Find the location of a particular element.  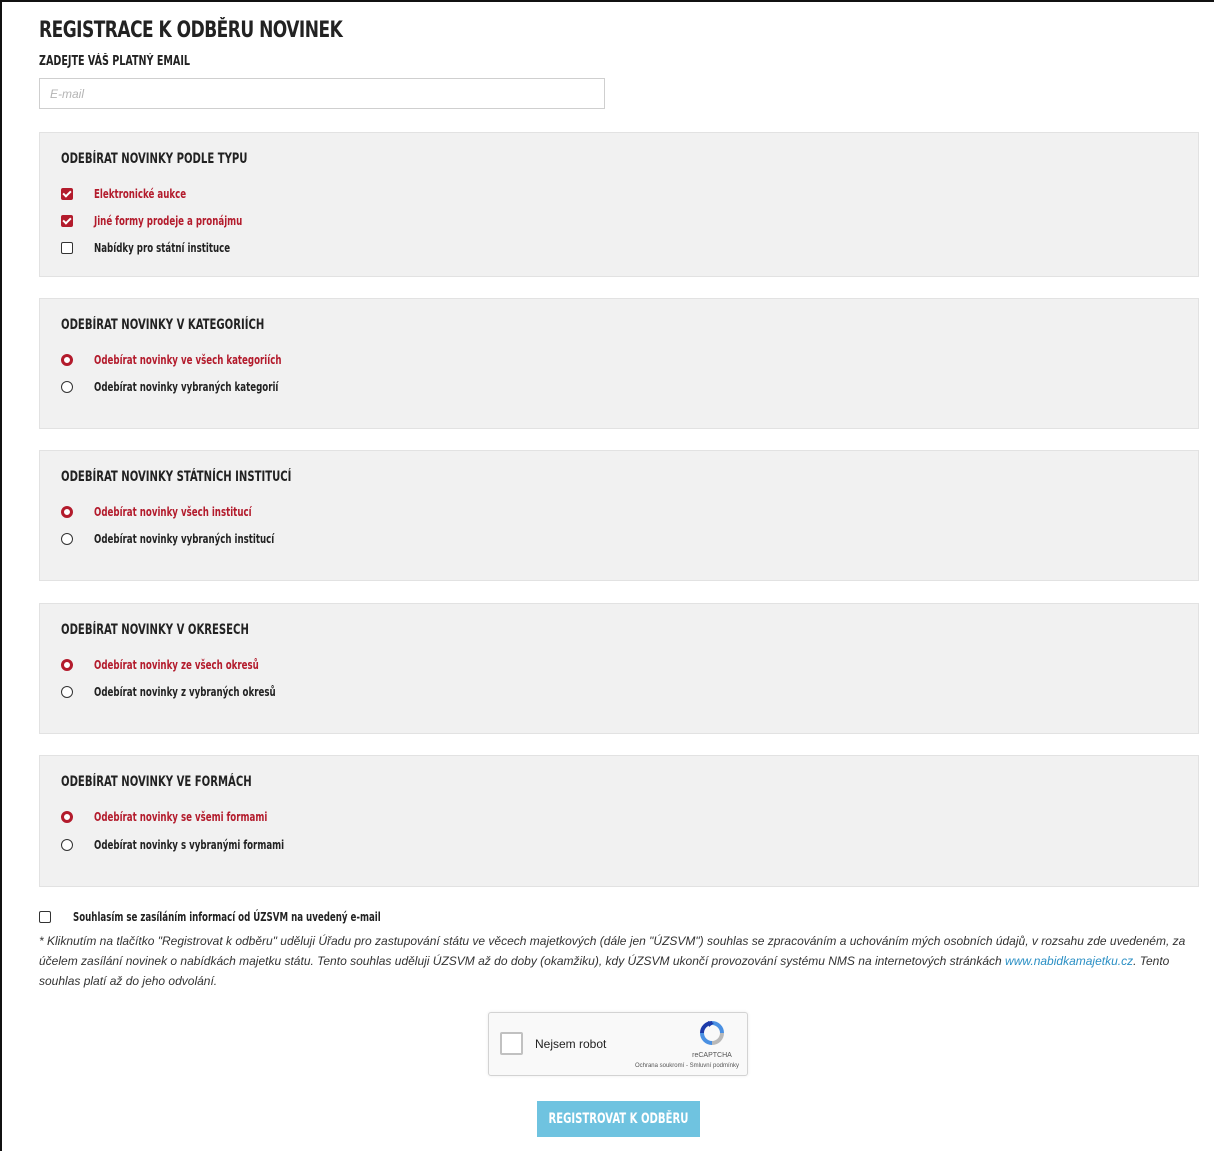

option-label: Odebírat novinky s vybranými formami is located at coordinates (189, 845).